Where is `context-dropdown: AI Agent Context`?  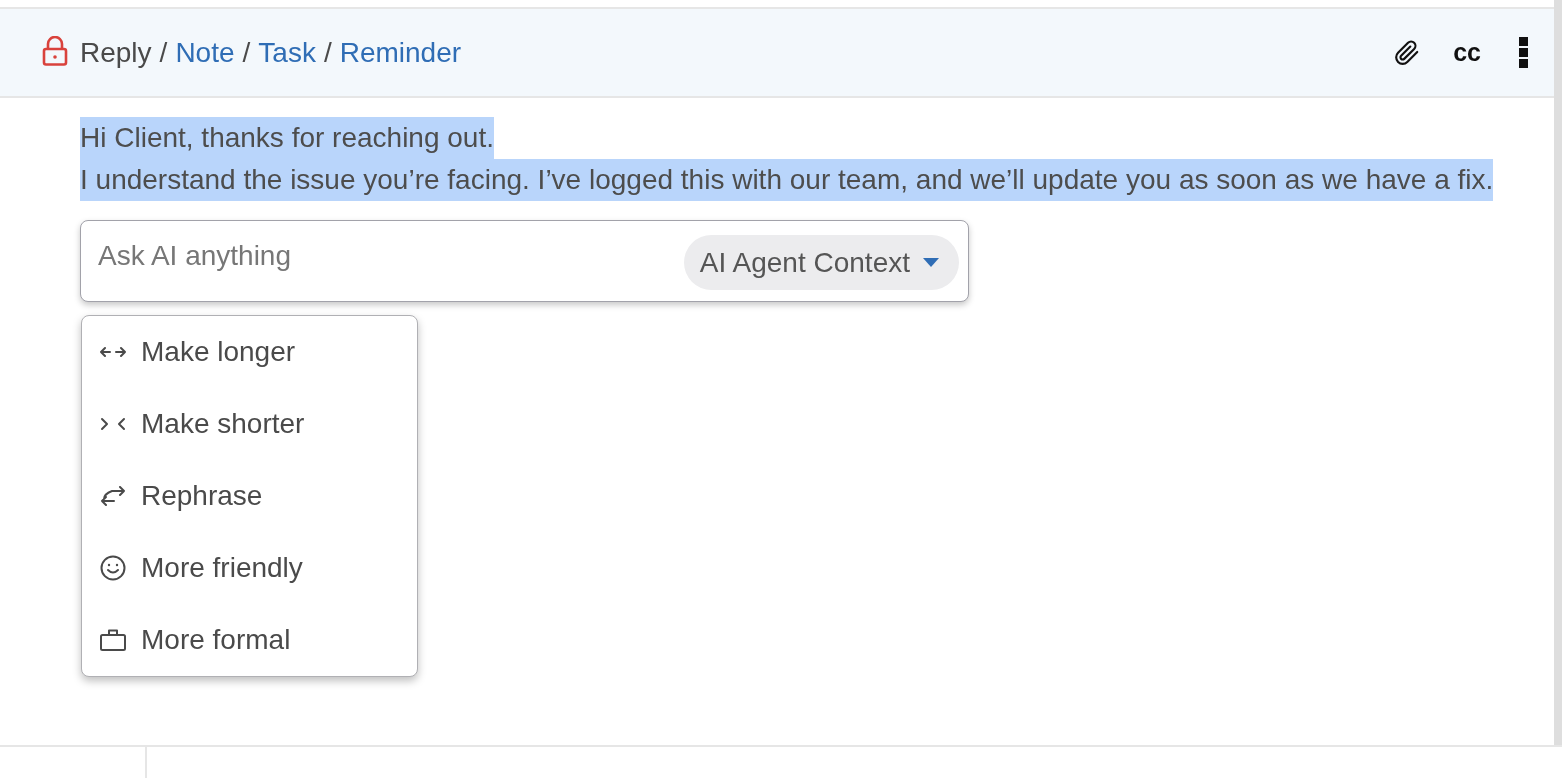
context-dropdown: AI Agent Context is located at coordinates (821, 262).